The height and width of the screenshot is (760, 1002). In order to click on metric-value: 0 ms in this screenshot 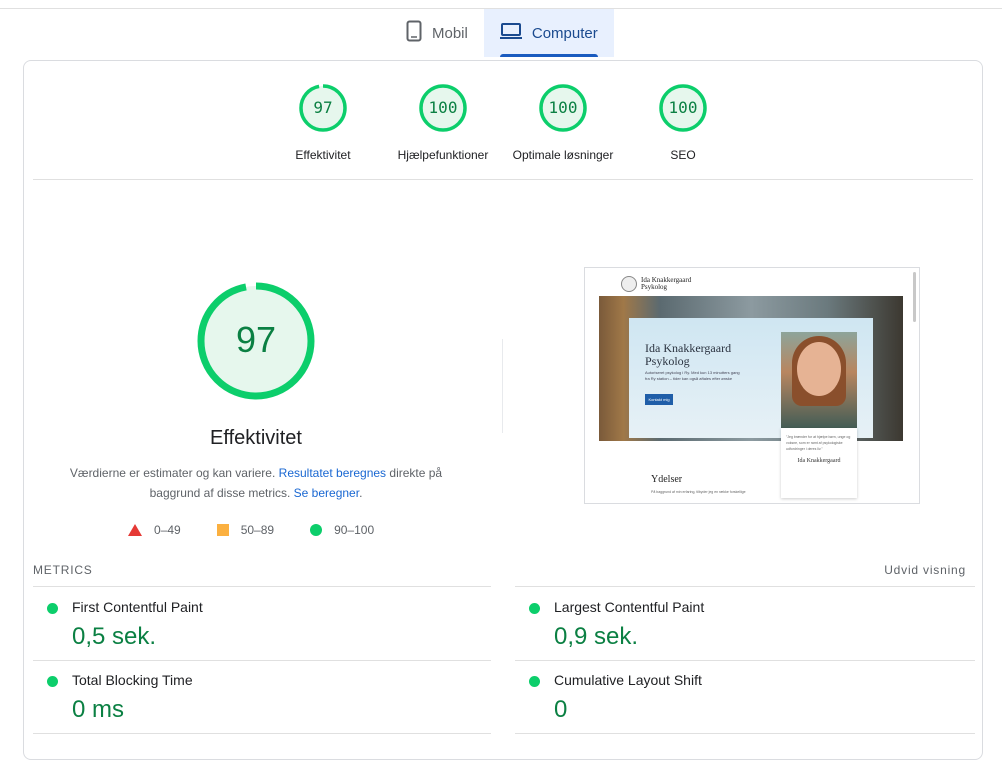, I will do `click(98, 709)`.